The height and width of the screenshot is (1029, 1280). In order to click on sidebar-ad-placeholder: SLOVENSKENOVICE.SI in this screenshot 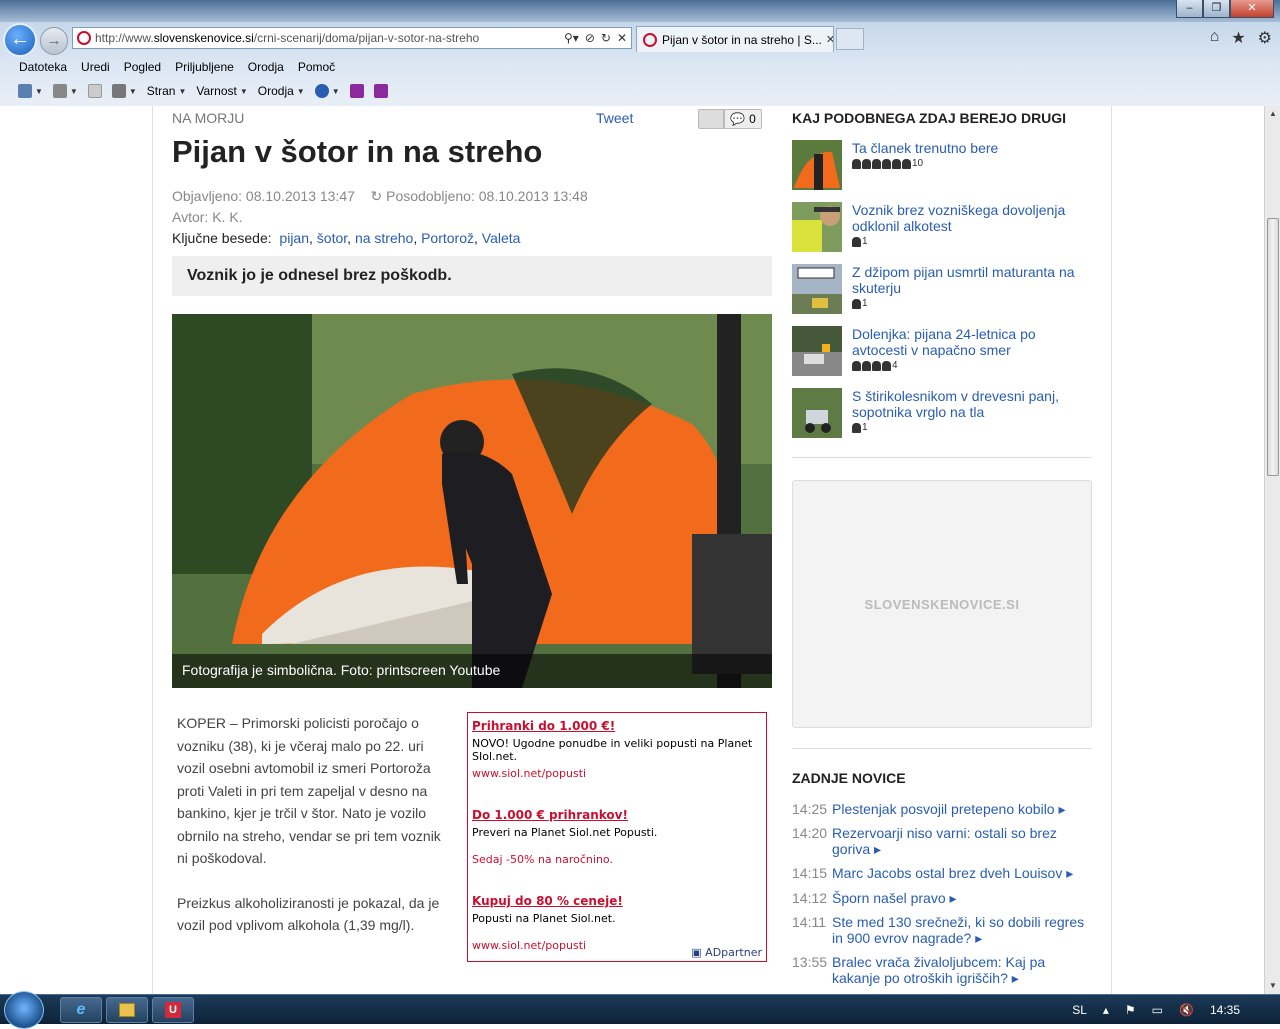, I will do `click(942, 604)`.